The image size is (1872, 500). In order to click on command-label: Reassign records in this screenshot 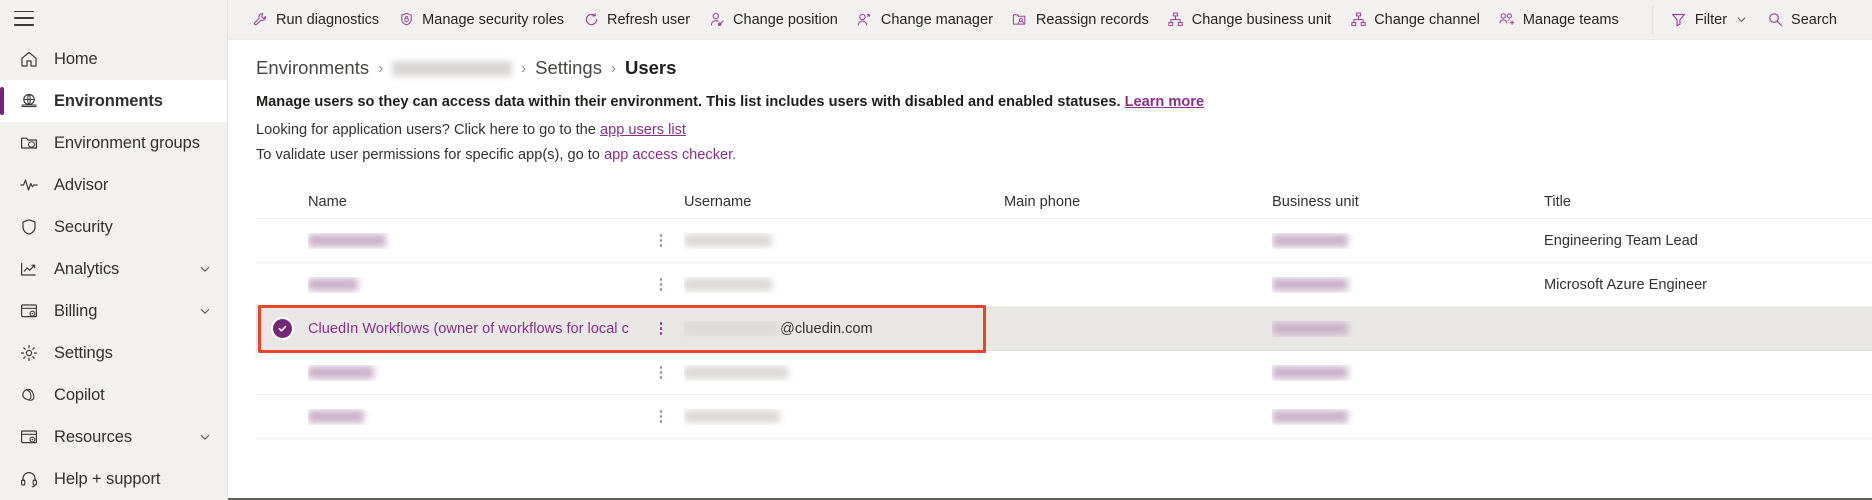, I will do `click(1092, 19)`.